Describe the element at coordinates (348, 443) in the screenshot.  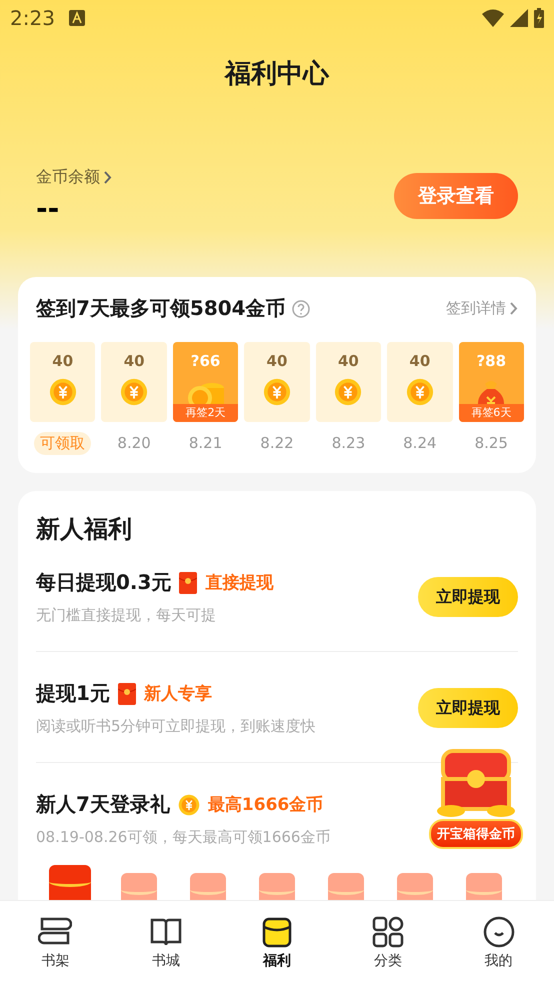
I see `day-label: 8.23` at that location.